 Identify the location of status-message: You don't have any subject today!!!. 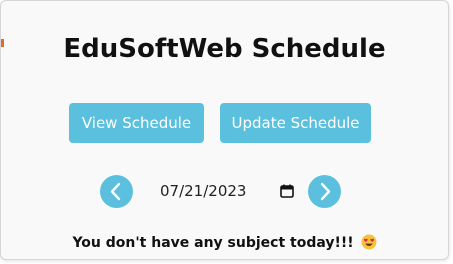
(224, 242).